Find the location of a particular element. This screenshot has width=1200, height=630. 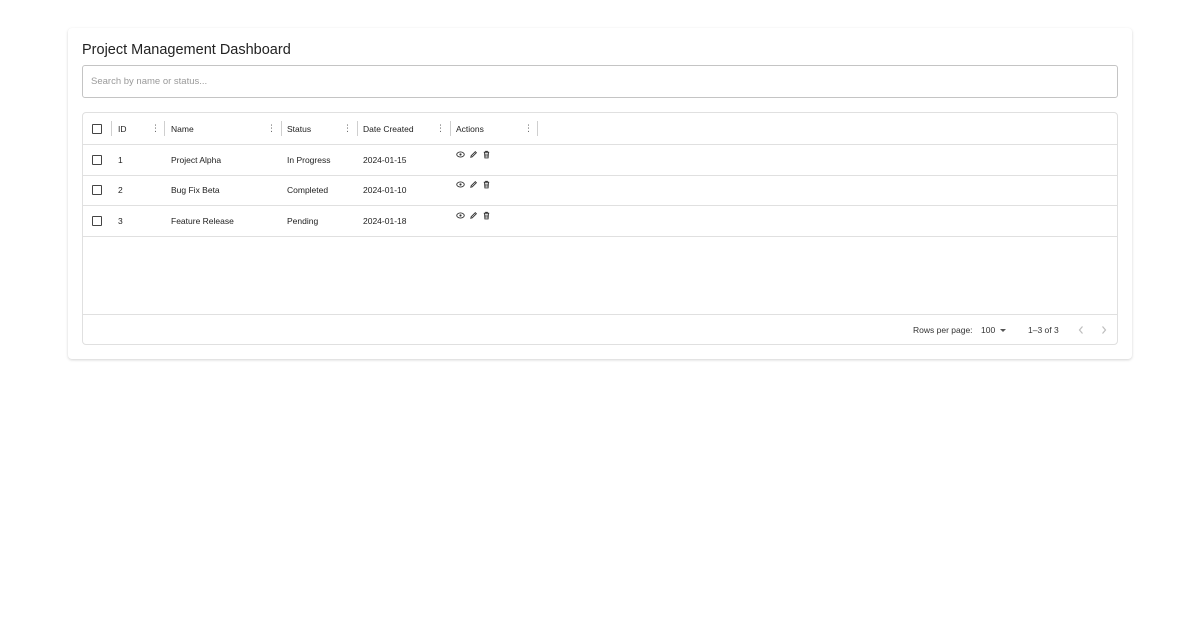

cell-status: In Progress is located at coordinates (309, 160).